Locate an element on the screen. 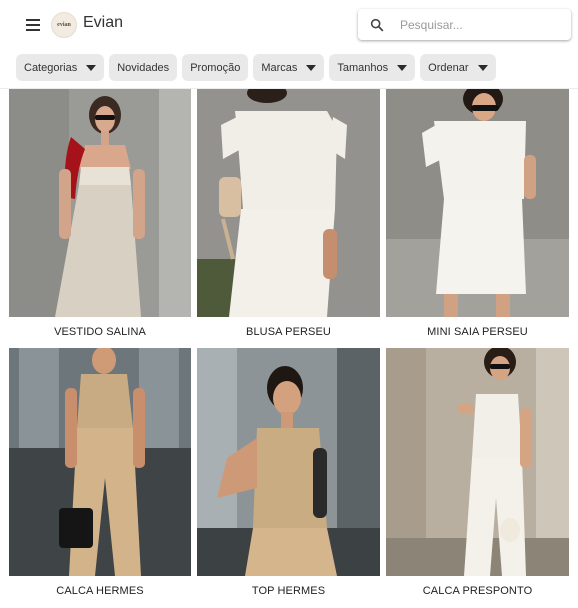  product-name: MINI SAIA PERSEU is located at coordinates (477, 332).